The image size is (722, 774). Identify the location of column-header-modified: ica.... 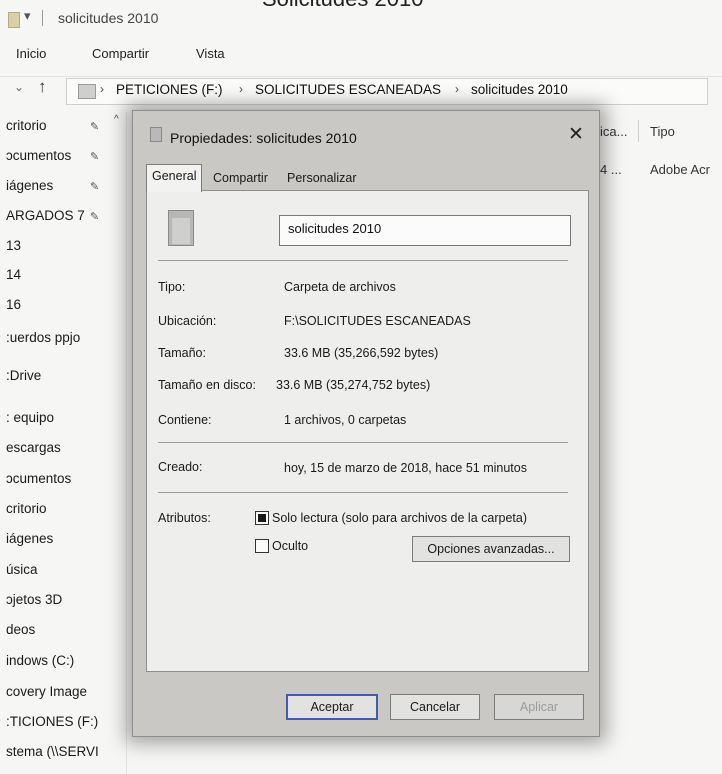
(613, 131).